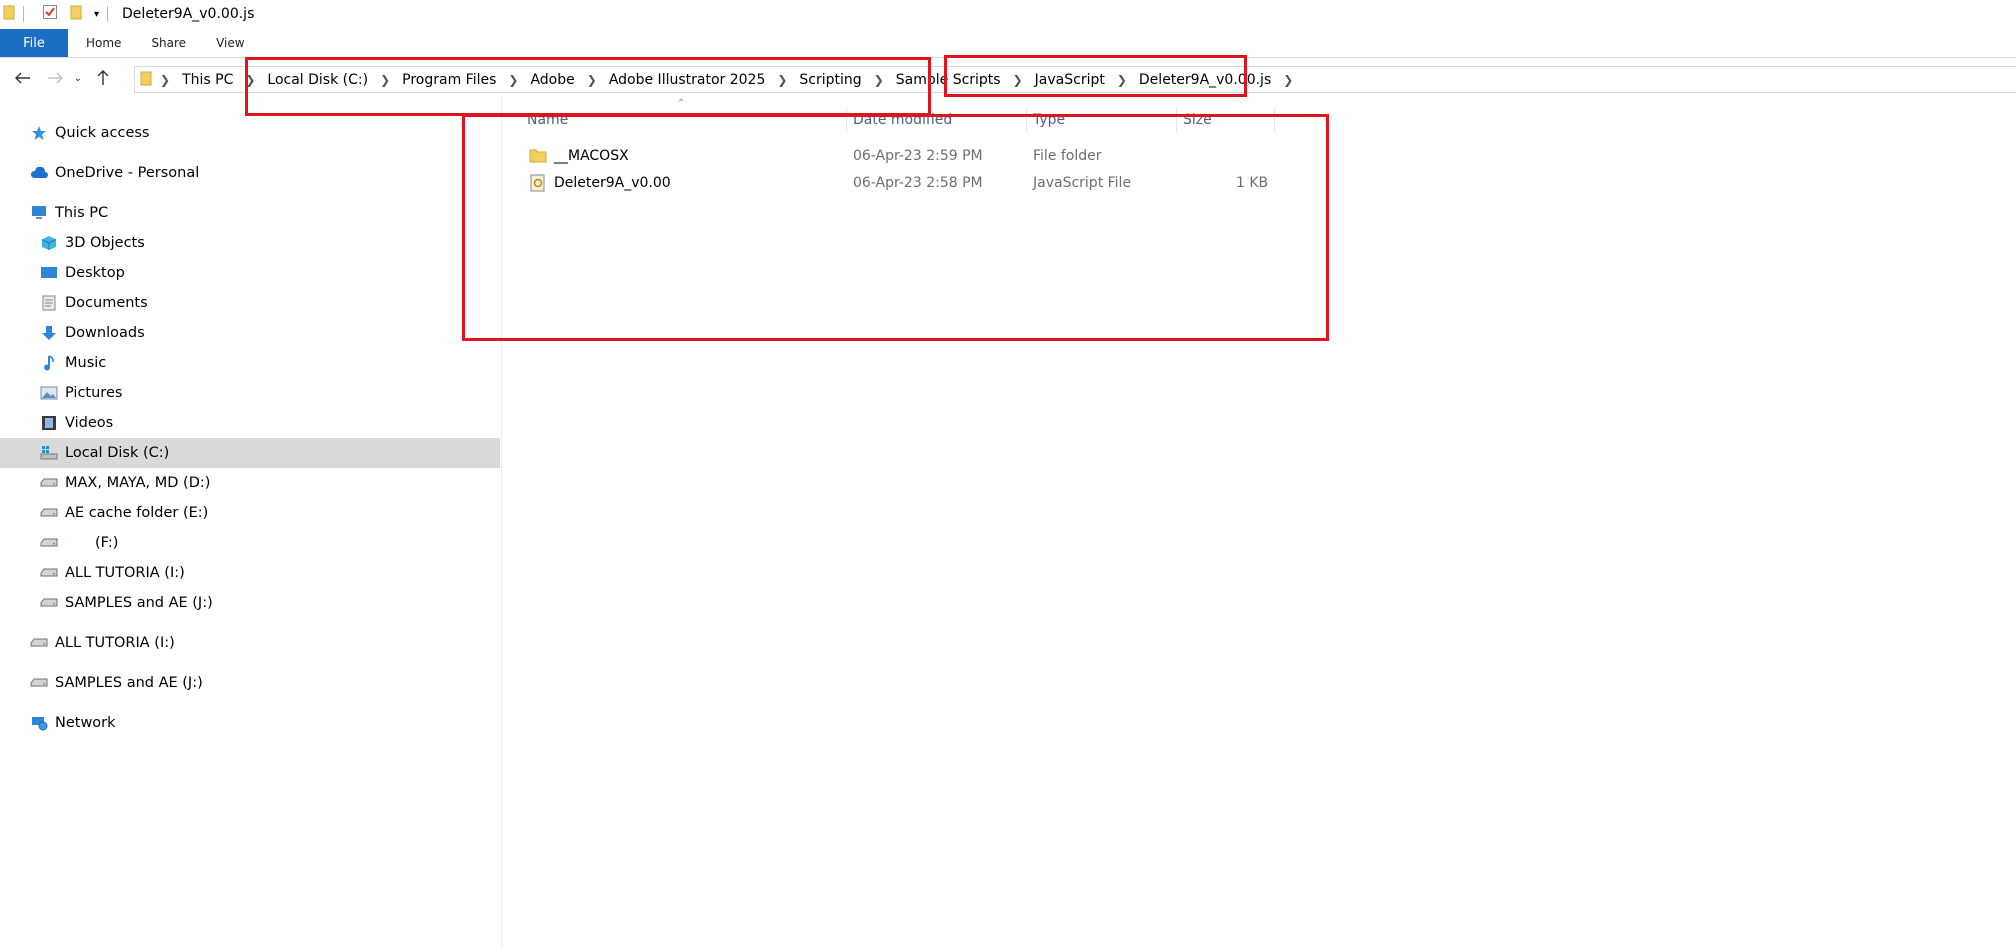 The image size is (2016, 947). What do you see at coordinates (918, 156) in the screenshot?
I see `file-date-modified: 06-Apr-23 2:59 PM` at bounding box center [918, 156].